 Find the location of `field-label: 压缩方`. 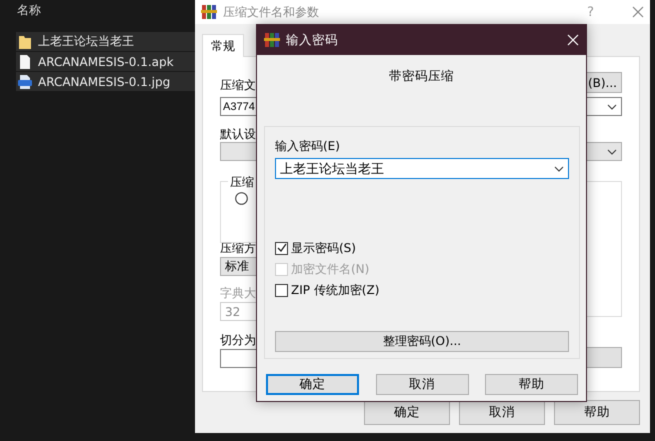

field-label: 压缩方 is located at coordinates (238, 248).